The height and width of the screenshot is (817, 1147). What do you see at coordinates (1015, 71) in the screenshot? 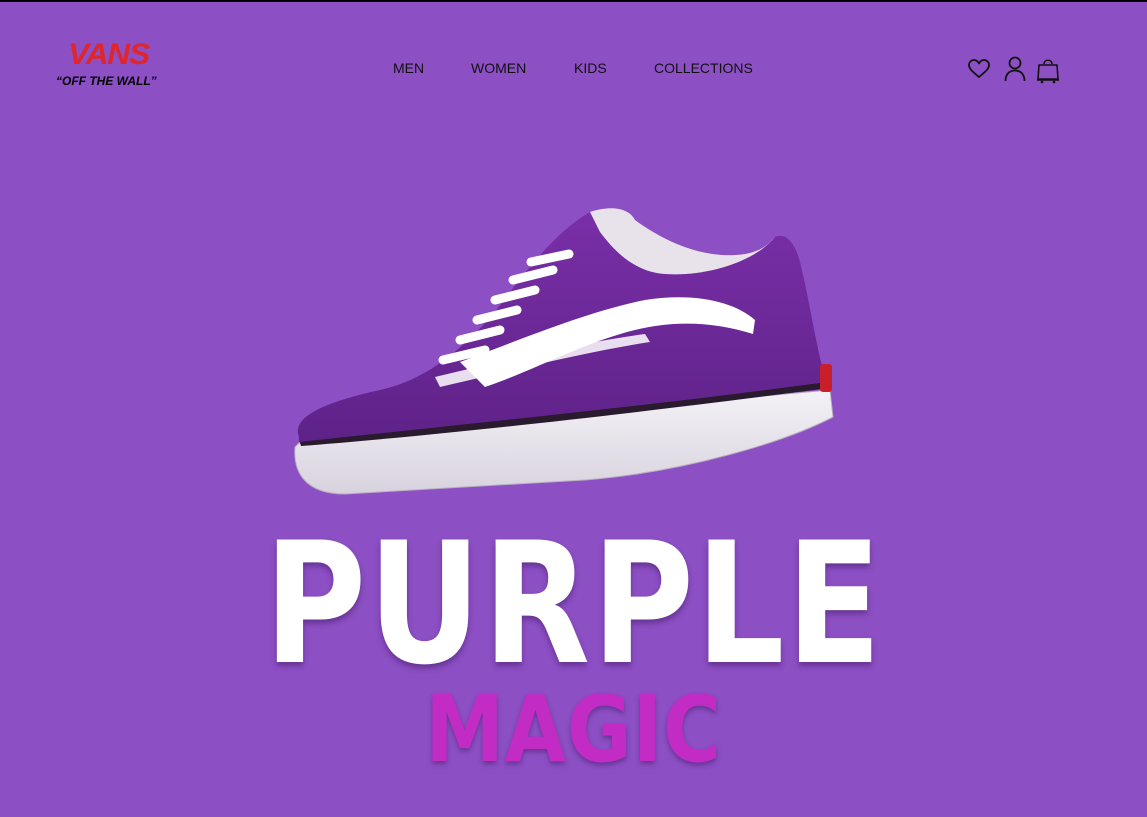
I see `user-icon` at bounding box center [1015, 71].